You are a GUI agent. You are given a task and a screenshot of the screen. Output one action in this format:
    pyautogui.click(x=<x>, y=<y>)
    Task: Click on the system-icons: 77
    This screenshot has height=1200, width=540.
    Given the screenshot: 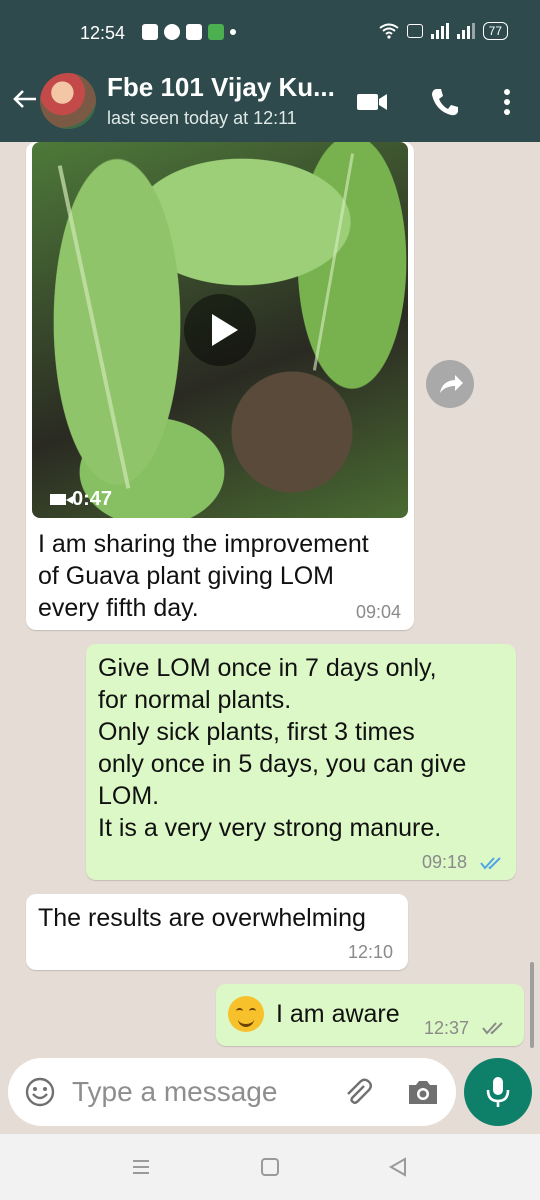 What is the action you would take?
    pyautogui.click(x=443, y=31)
    